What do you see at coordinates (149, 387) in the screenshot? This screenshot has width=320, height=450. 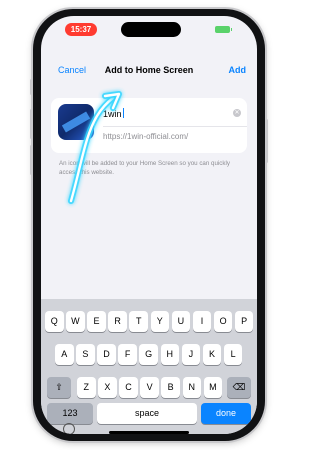 I see `key-v: V` at bounding box center [149, 387].